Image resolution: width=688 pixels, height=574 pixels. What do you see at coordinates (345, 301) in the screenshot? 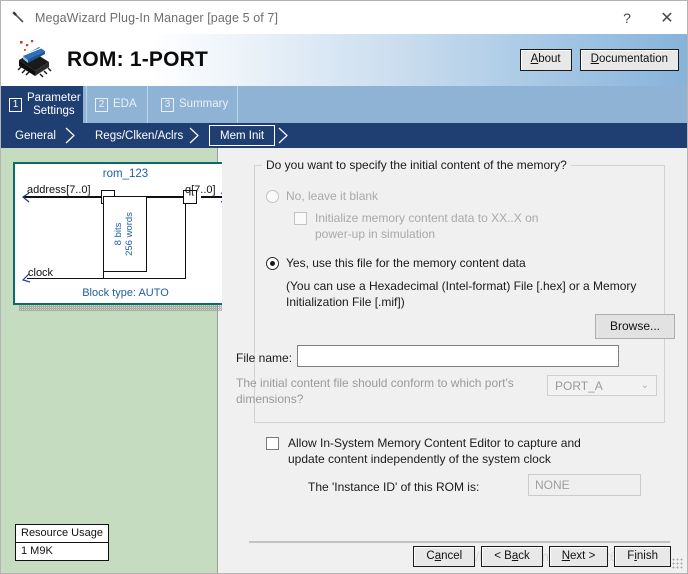
I see `file-format-hint-line2: Initialization File [.mif])` at bounding box center [345, 301].